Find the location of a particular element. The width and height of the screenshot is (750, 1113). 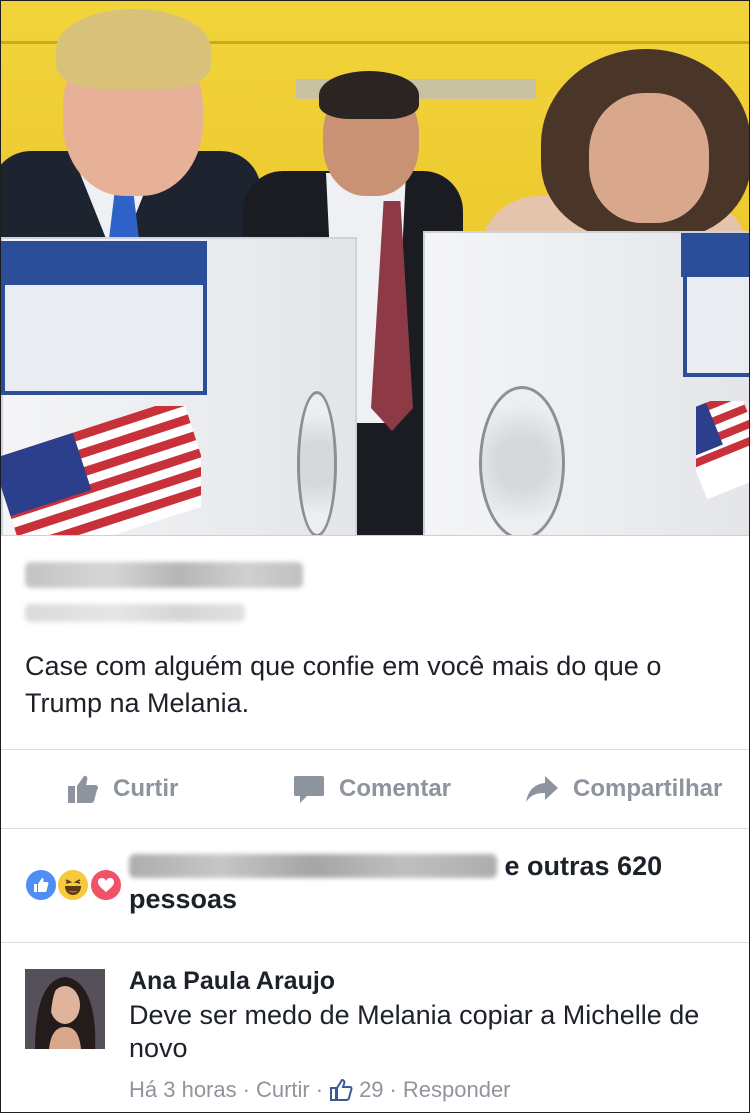

comment-like-link: Curtir is located at coordinates (283, 1090).